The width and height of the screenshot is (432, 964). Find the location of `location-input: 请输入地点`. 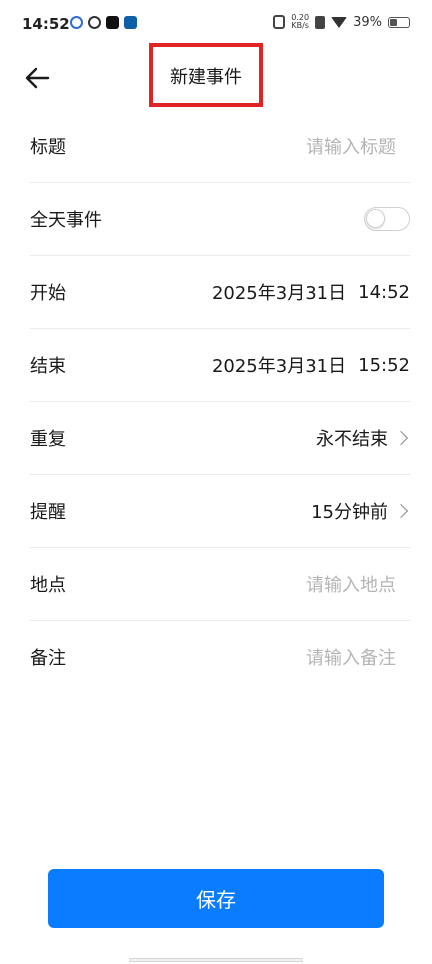

location-input: 请输入地点 is located at coordinates (358, 584).